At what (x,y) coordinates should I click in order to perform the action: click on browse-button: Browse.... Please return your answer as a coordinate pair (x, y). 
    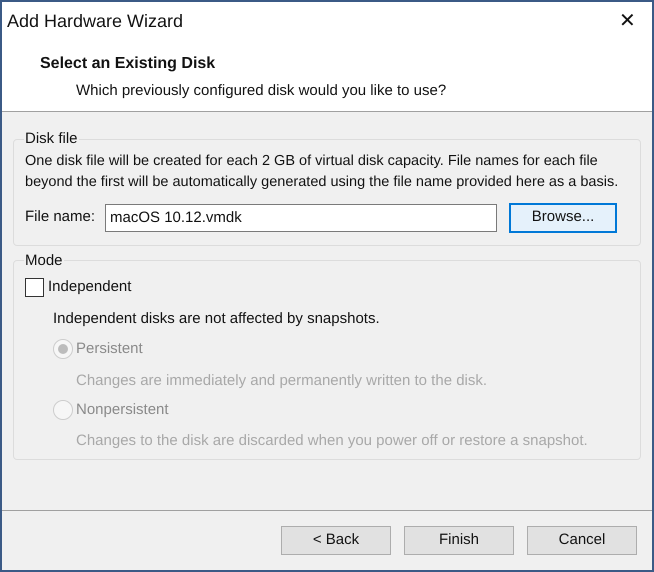
    Looking at the image, I should click on (563, 217).